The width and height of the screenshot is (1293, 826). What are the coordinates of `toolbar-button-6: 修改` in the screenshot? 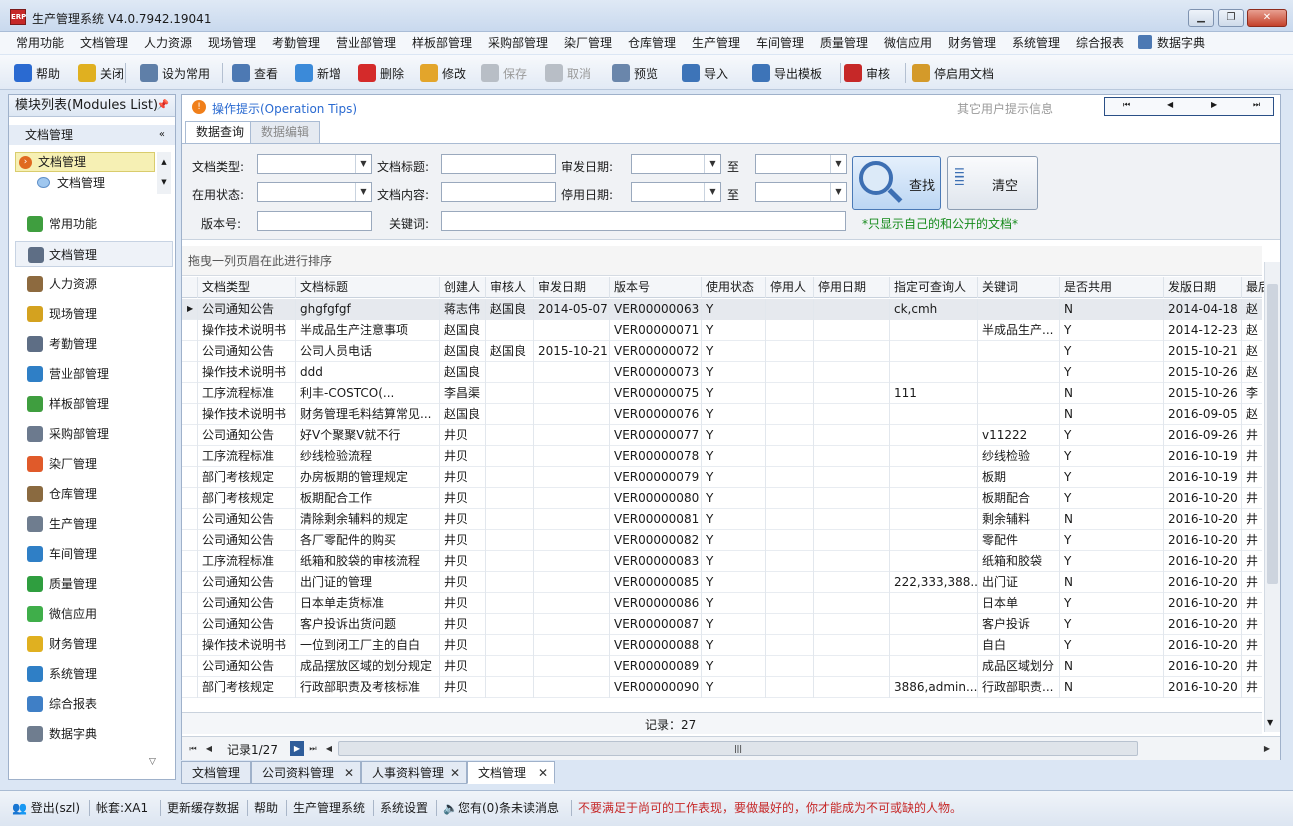 It's located at (443, 73).